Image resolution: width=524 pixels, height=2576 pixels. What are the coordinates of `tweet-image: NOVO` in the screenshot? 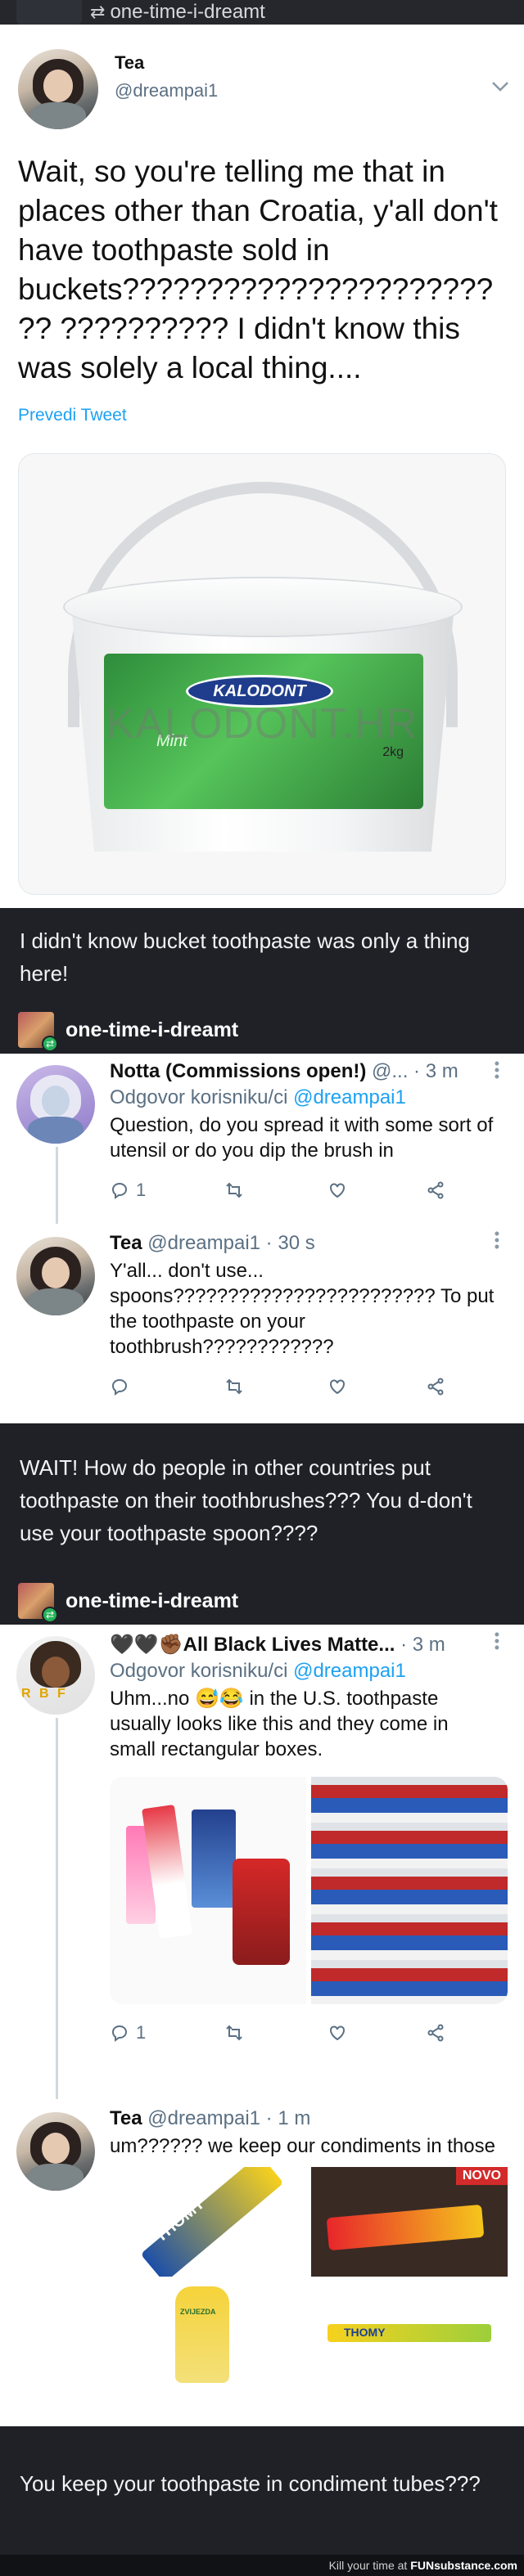 It's located at (409, 2222).